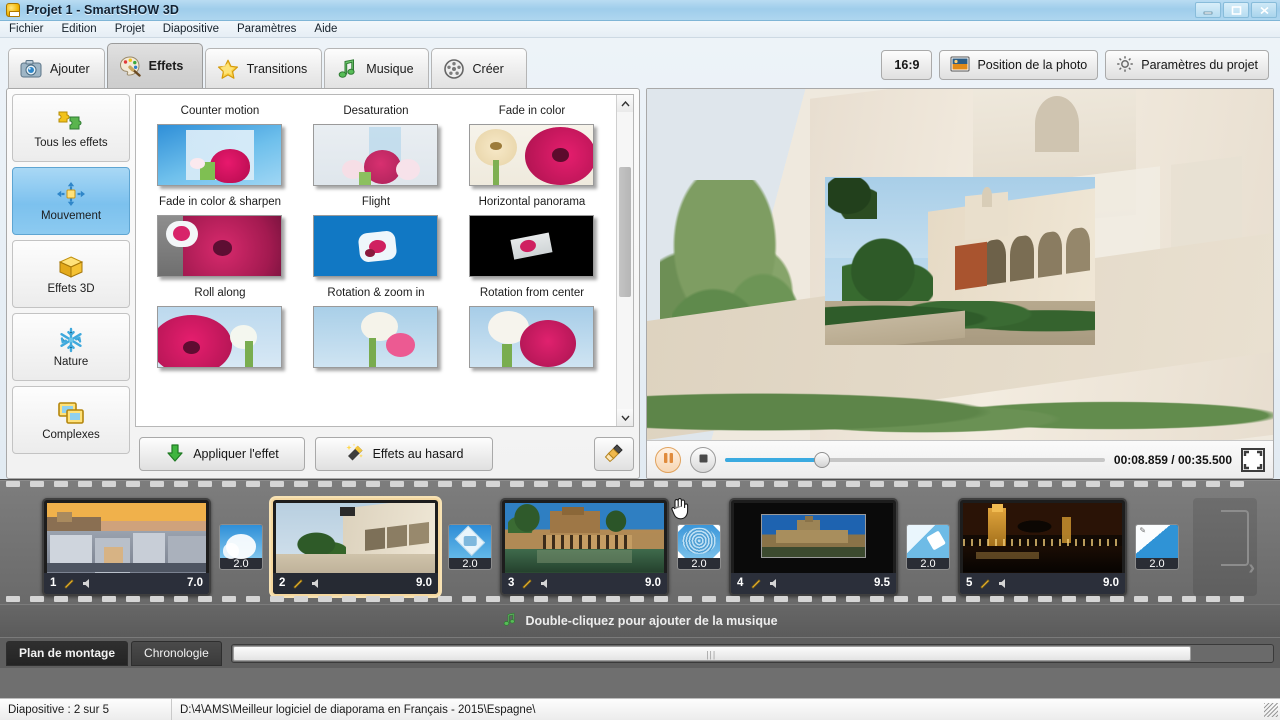  I want to click on scrollbar-track, so click(625, 260).